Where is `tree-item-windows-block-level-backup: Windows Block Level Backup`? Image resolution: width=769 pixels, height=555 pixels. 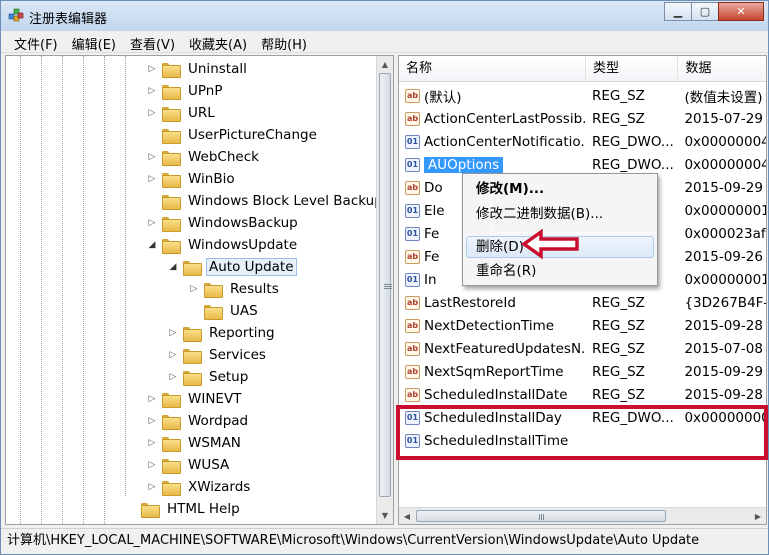 tree-item-windows-block-level-backup: Windows Block Level Backup is located at coordinates (266, 201).